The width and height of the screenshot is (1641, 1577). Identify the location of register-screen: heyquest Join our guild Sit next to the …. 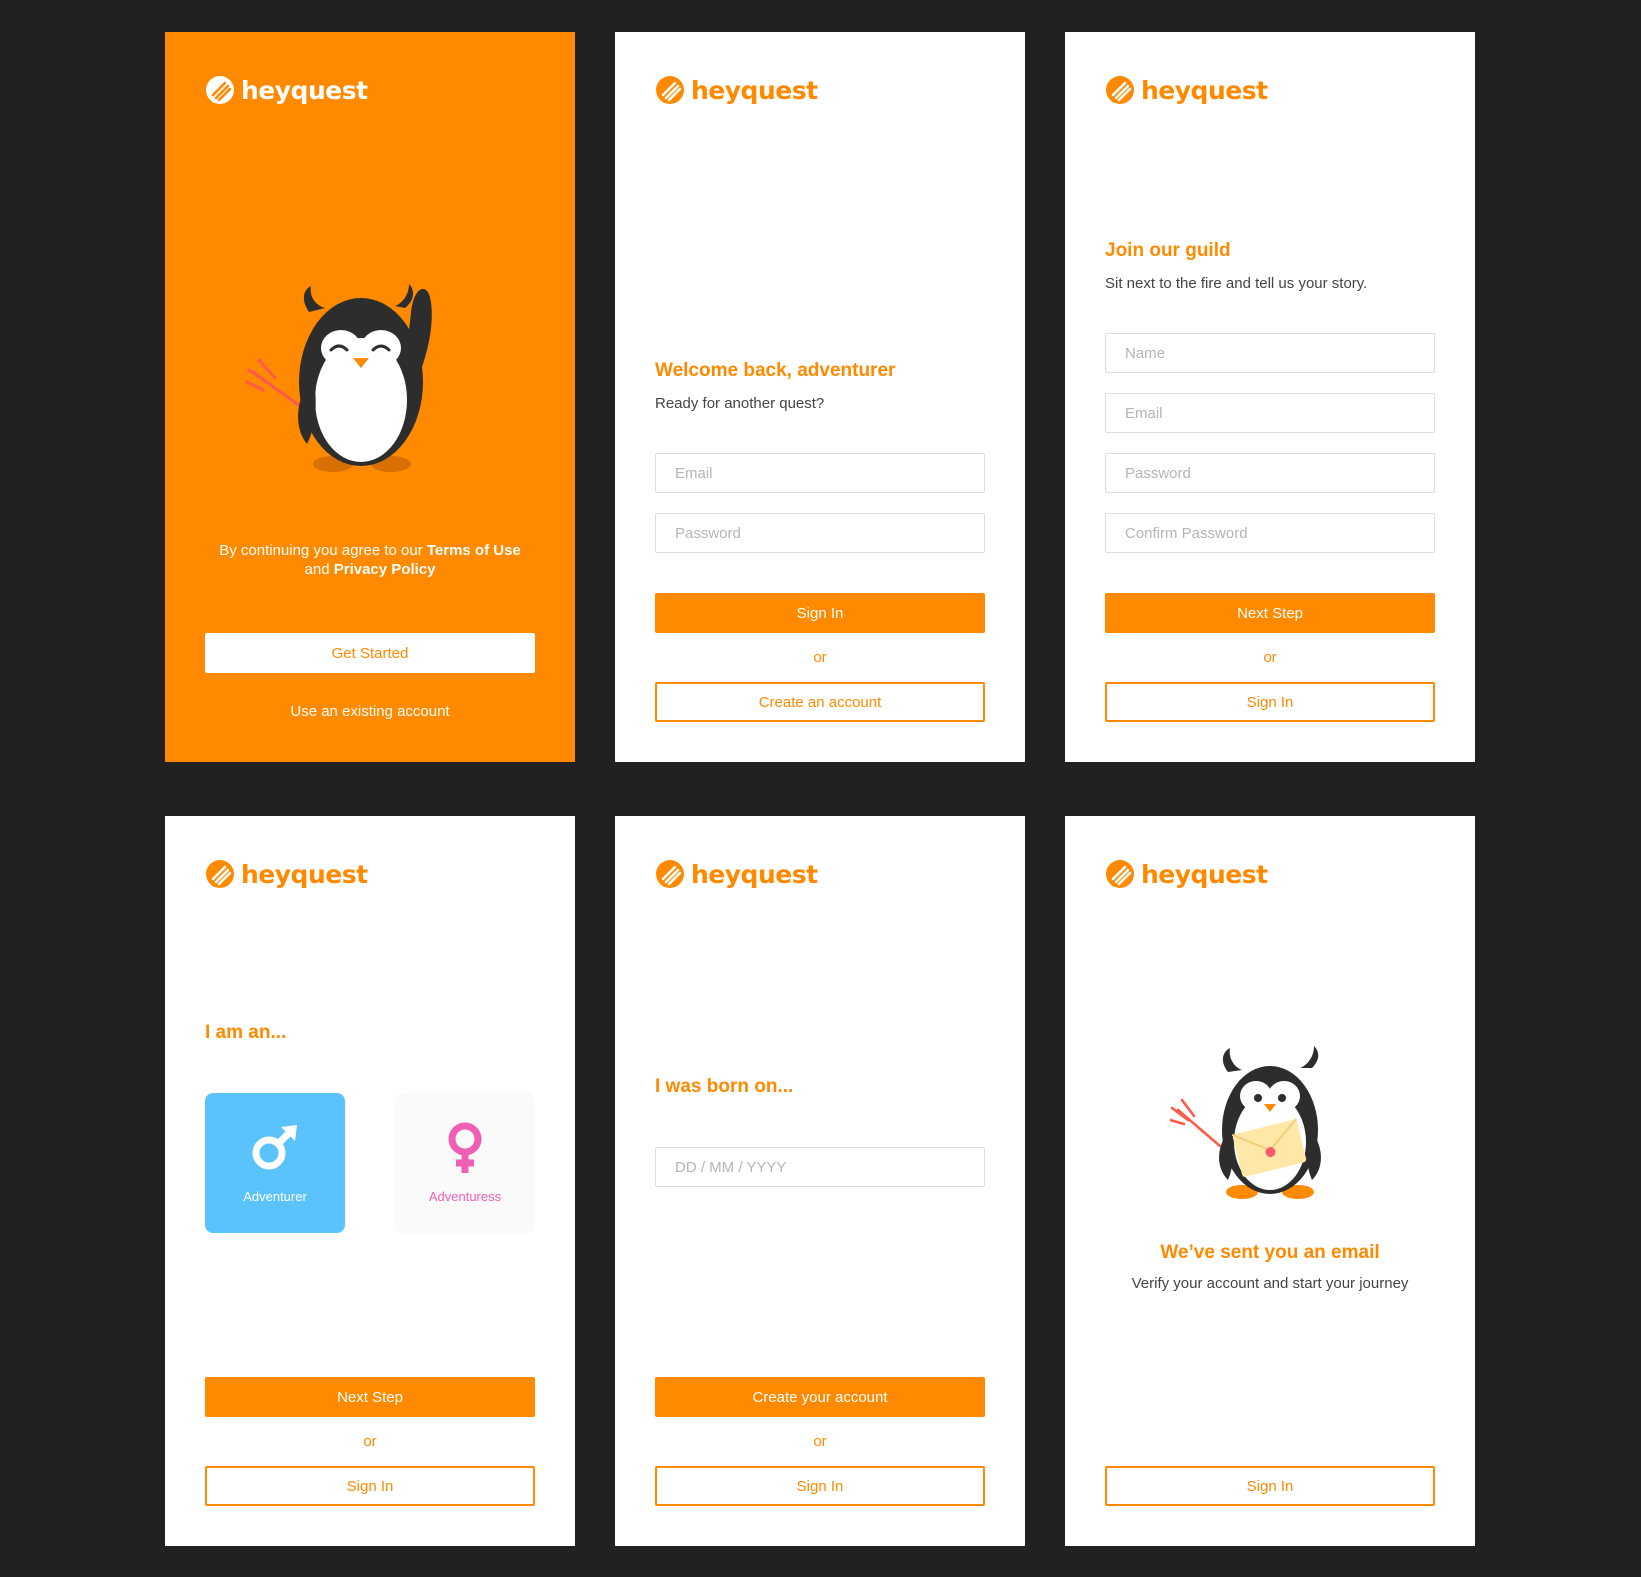
(1270, 397).